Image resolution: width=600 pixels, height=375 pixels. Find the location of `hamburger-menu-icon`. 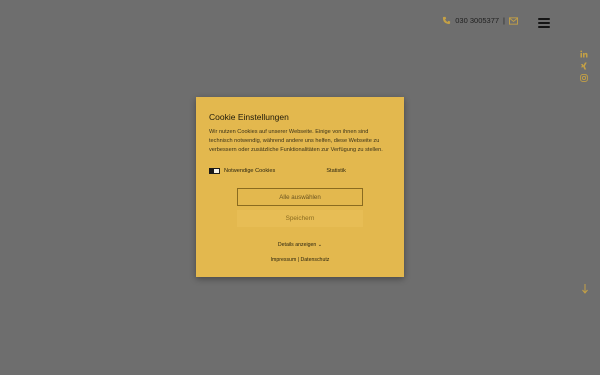

hamburger-menu-icon is located at coordinates (544, 23).